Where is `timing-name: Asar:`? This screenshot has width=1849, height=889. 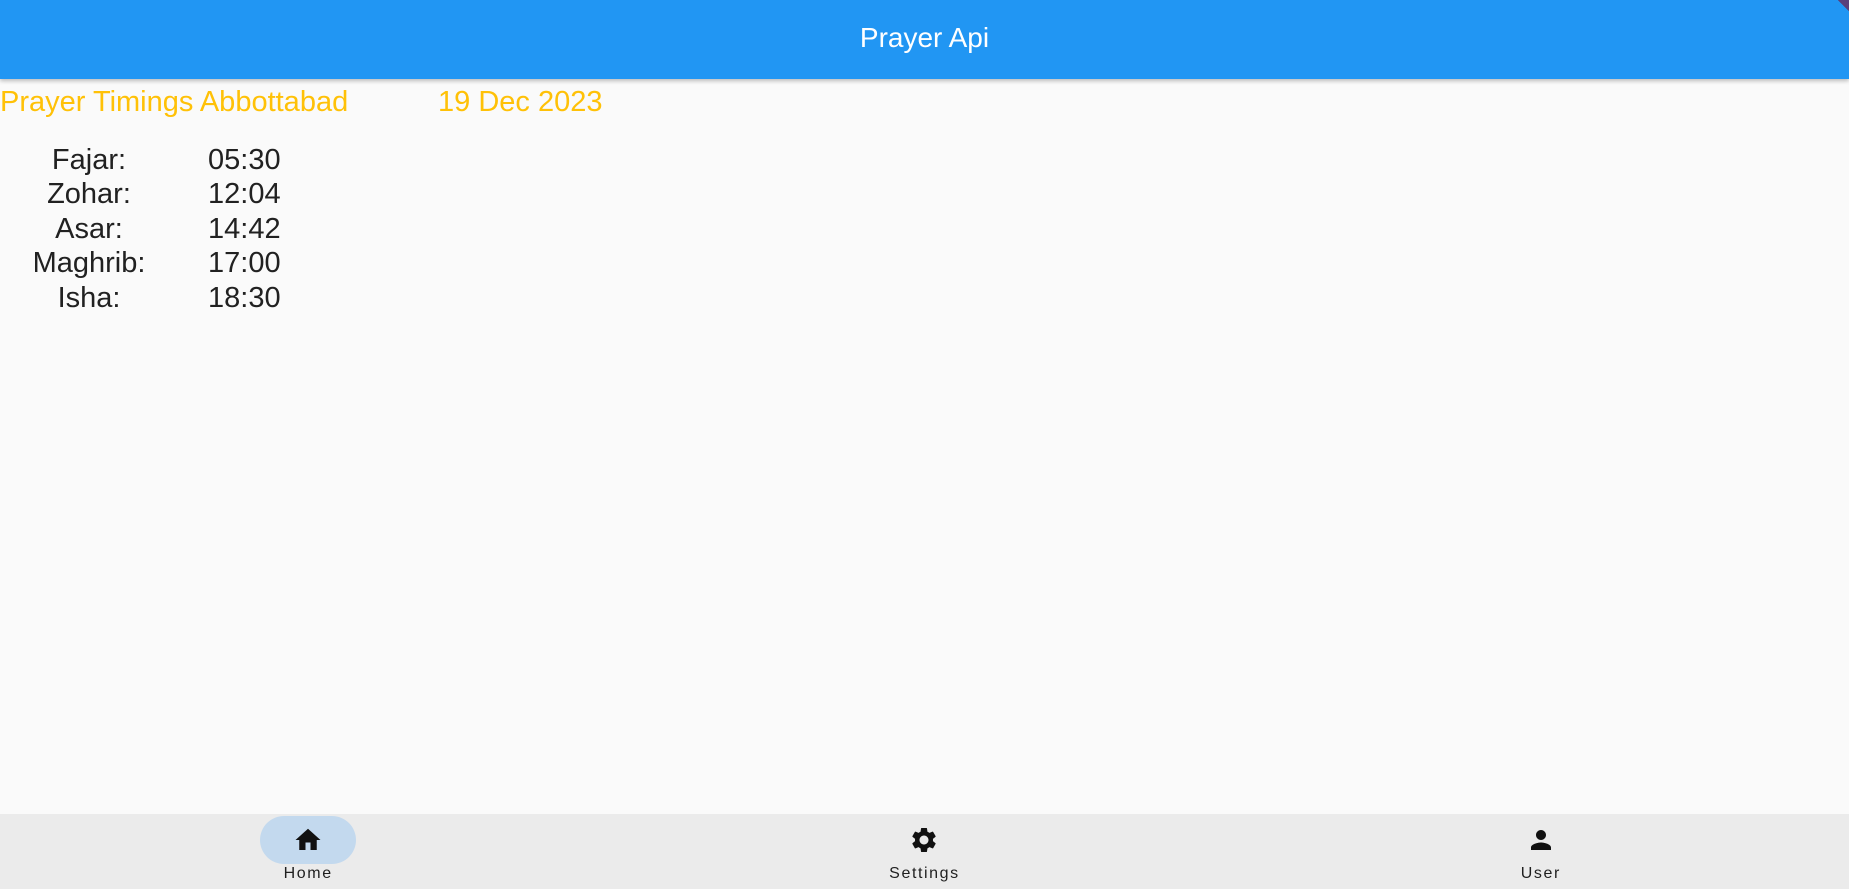 timing-name: Asar: is located at coordinates (89, 228).